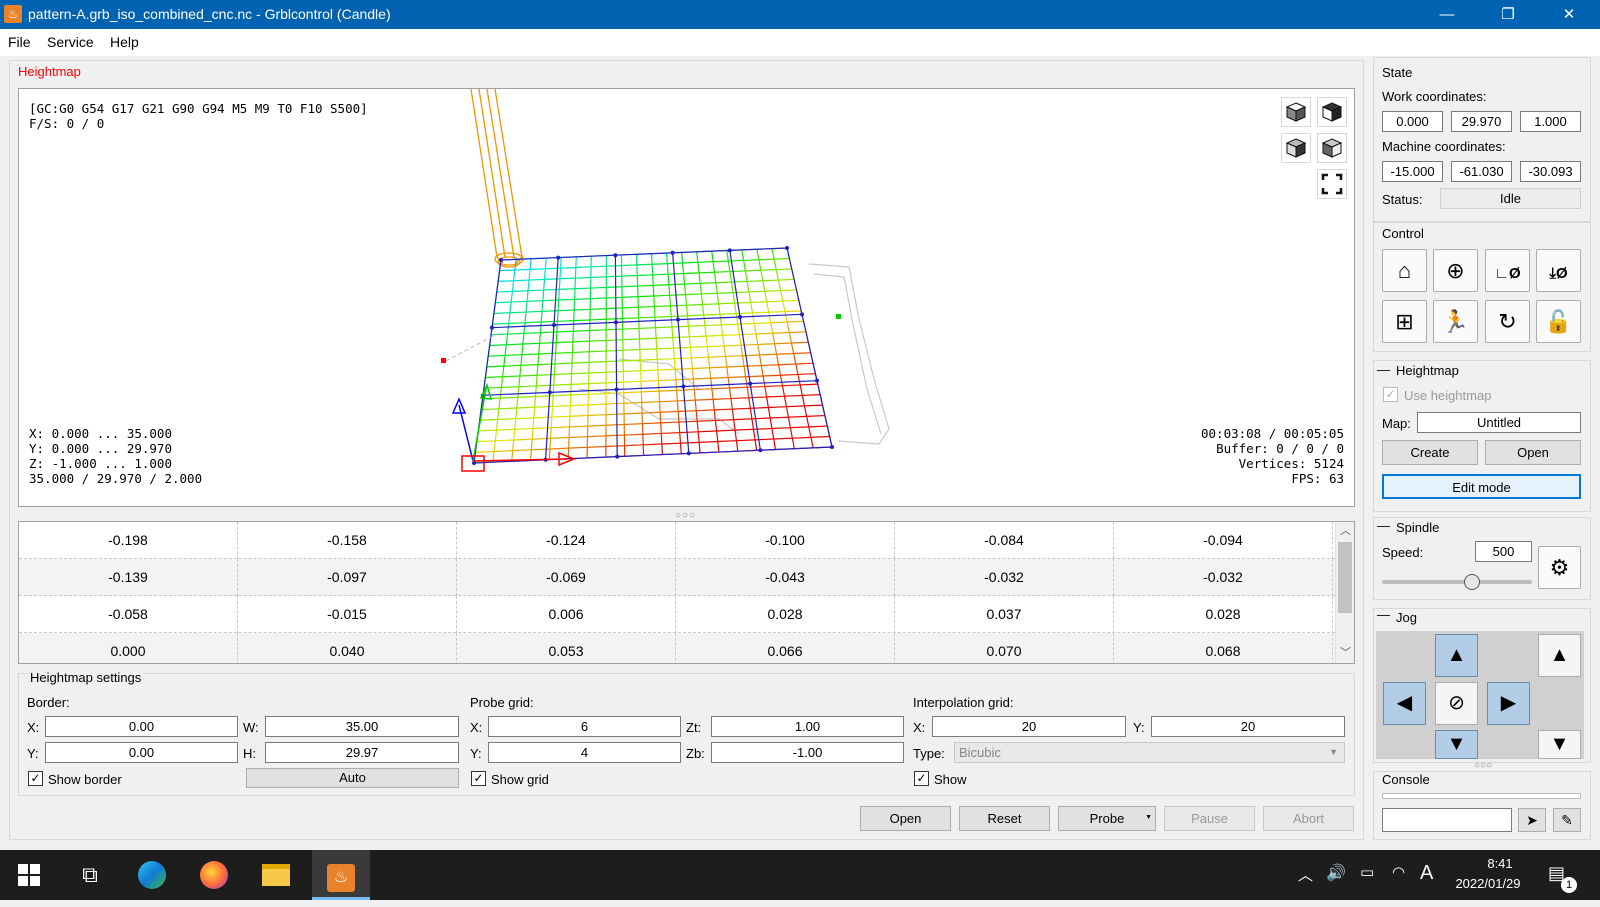  I want to click on jog-y-minus-button: ▼, so click(1456, 744).